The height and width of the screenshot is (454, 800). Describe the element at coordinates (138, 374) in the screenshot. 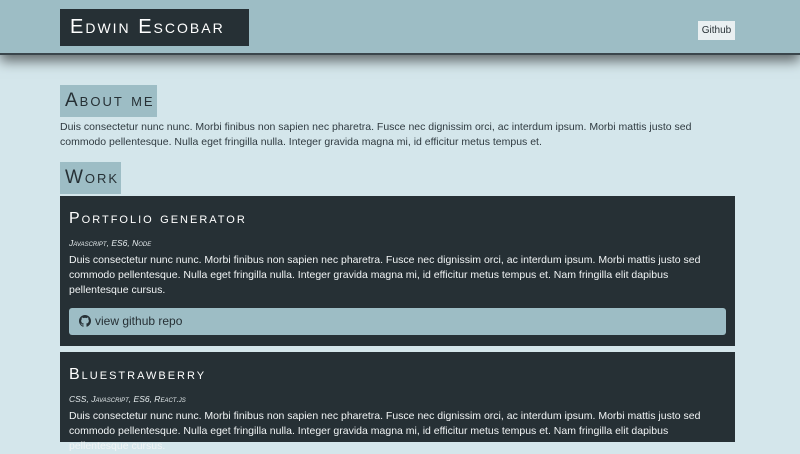

I see `project-title: Bluestrawberry` at that location.